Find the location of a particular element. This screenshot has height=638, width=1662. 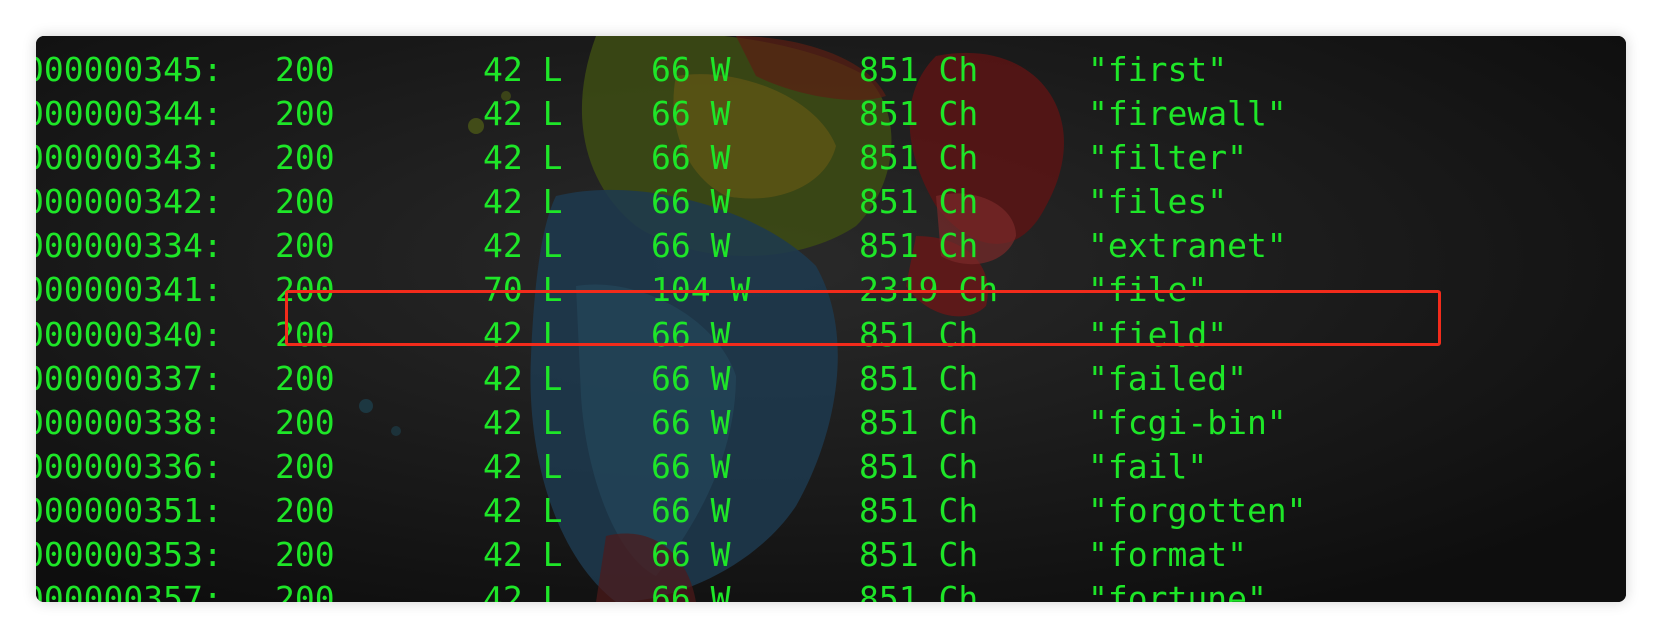

payload: "fortune" is located at coordinates (1177, 590).